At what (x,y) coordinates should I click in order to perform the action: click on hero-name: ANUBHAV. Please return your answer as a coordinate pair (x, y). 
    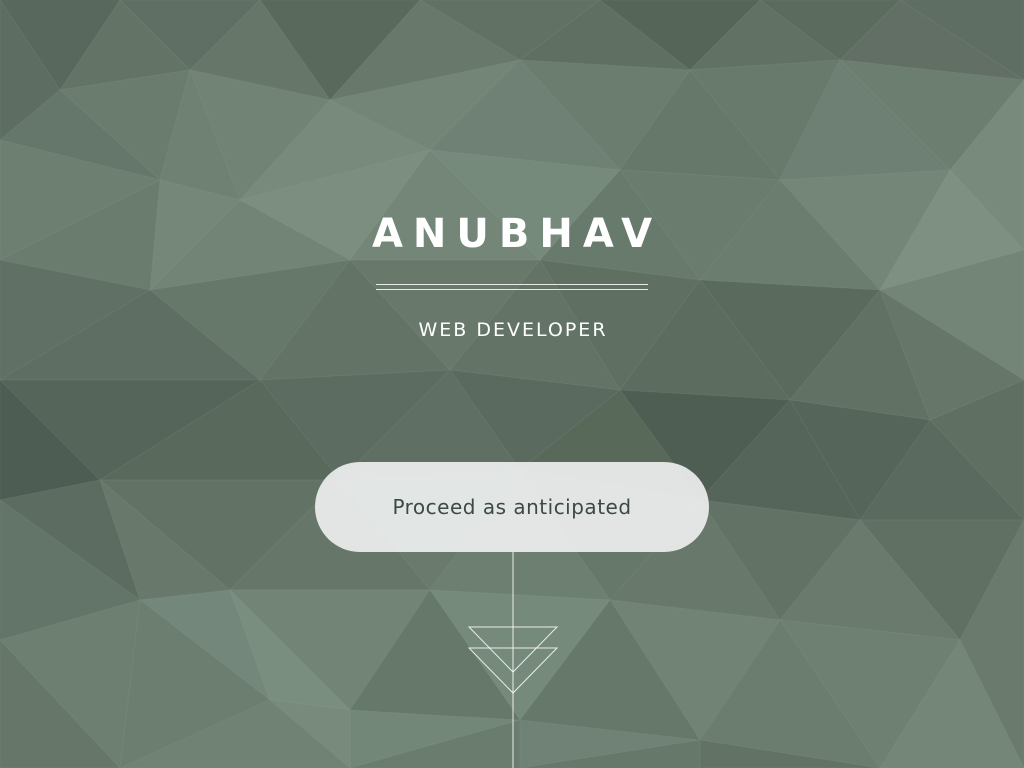
    Looking at the image, I should click on (517, 234).